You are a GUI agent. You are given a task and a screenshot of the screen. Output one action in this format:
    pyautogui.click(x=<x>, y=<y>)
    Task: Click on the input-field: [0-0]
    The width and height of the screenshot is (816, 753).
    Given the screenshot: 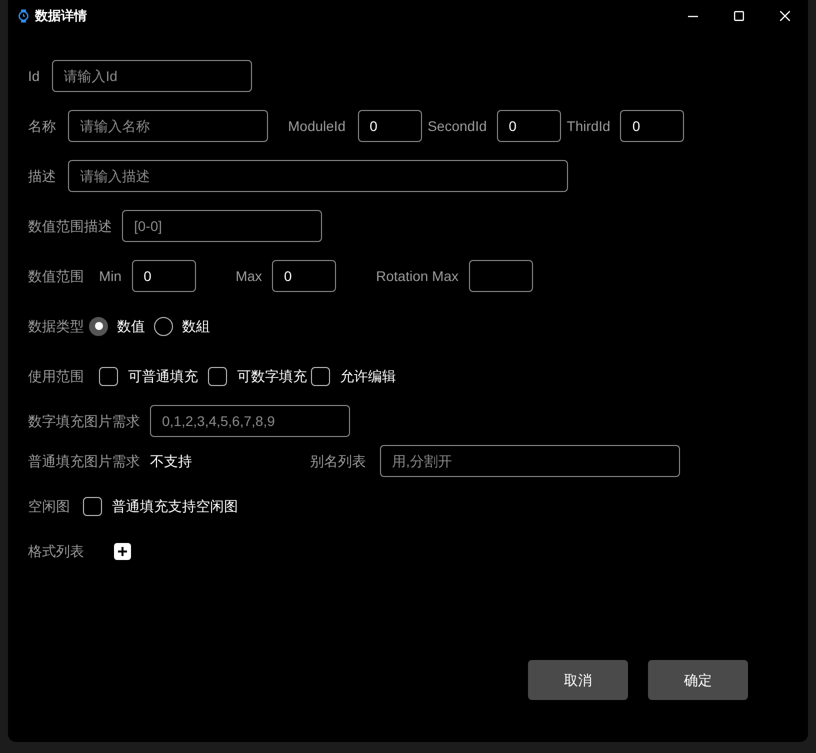 What is the action you would take?
    pyautogui.click(x=222, y=226)
    